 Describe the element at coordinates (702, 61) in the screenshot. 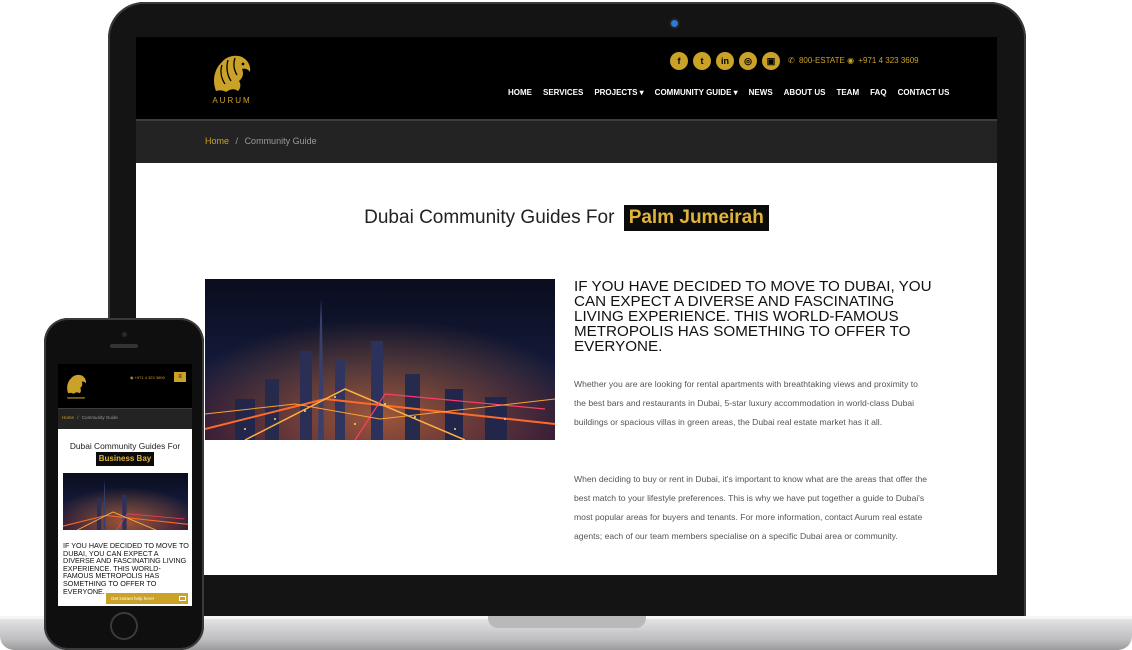

I see `twitter-icon: t` at that location.